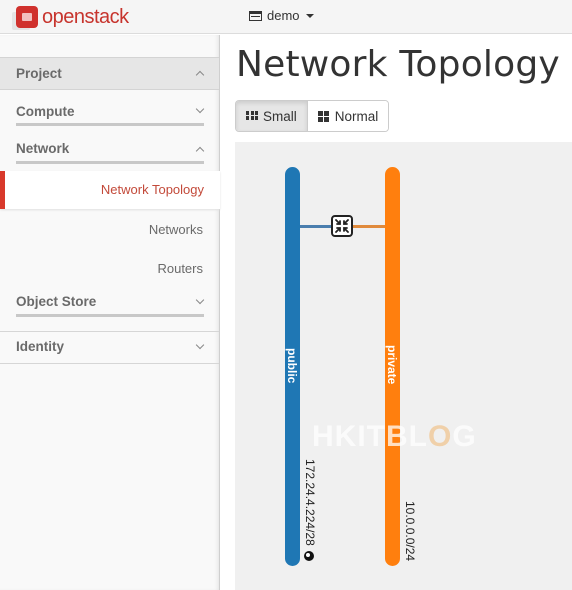 This screenshot has width=572, height=590. I want to click on normal-view-button: Normal, so click(348, 116).